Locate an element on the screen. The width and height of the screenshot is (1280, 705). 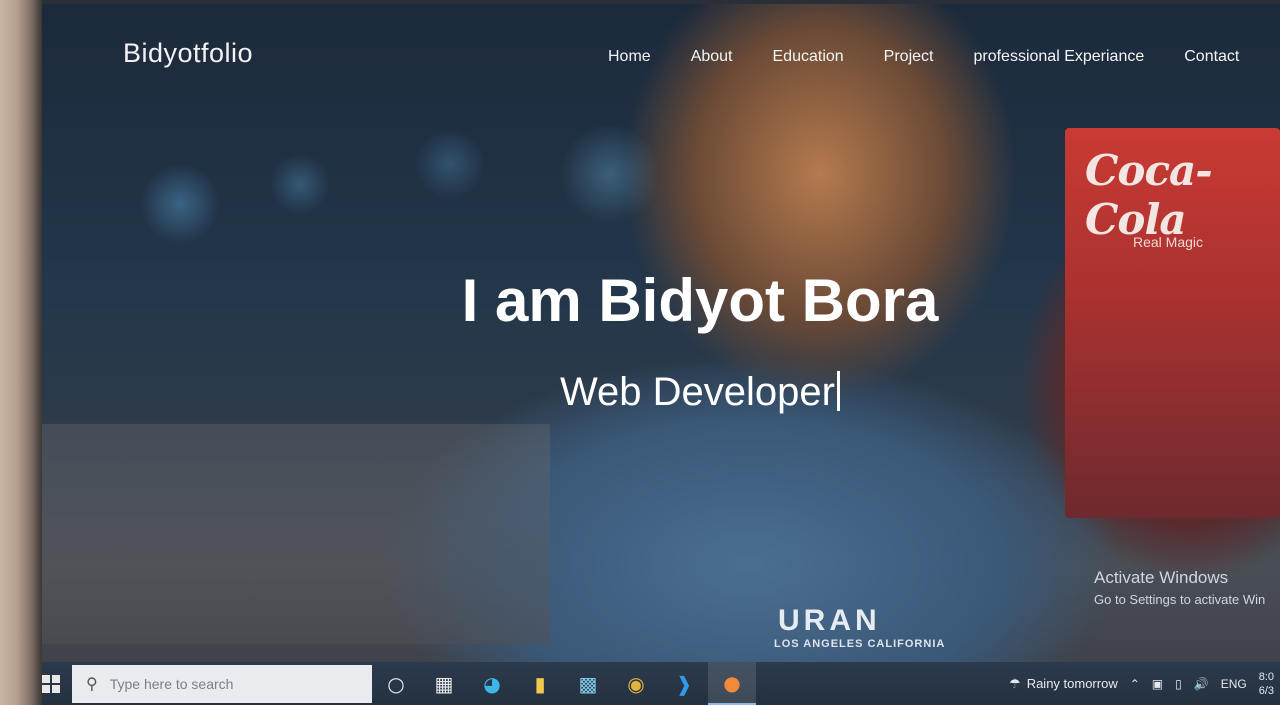
poster-tagline: Real Magic is located at coordinates (1168, 242).